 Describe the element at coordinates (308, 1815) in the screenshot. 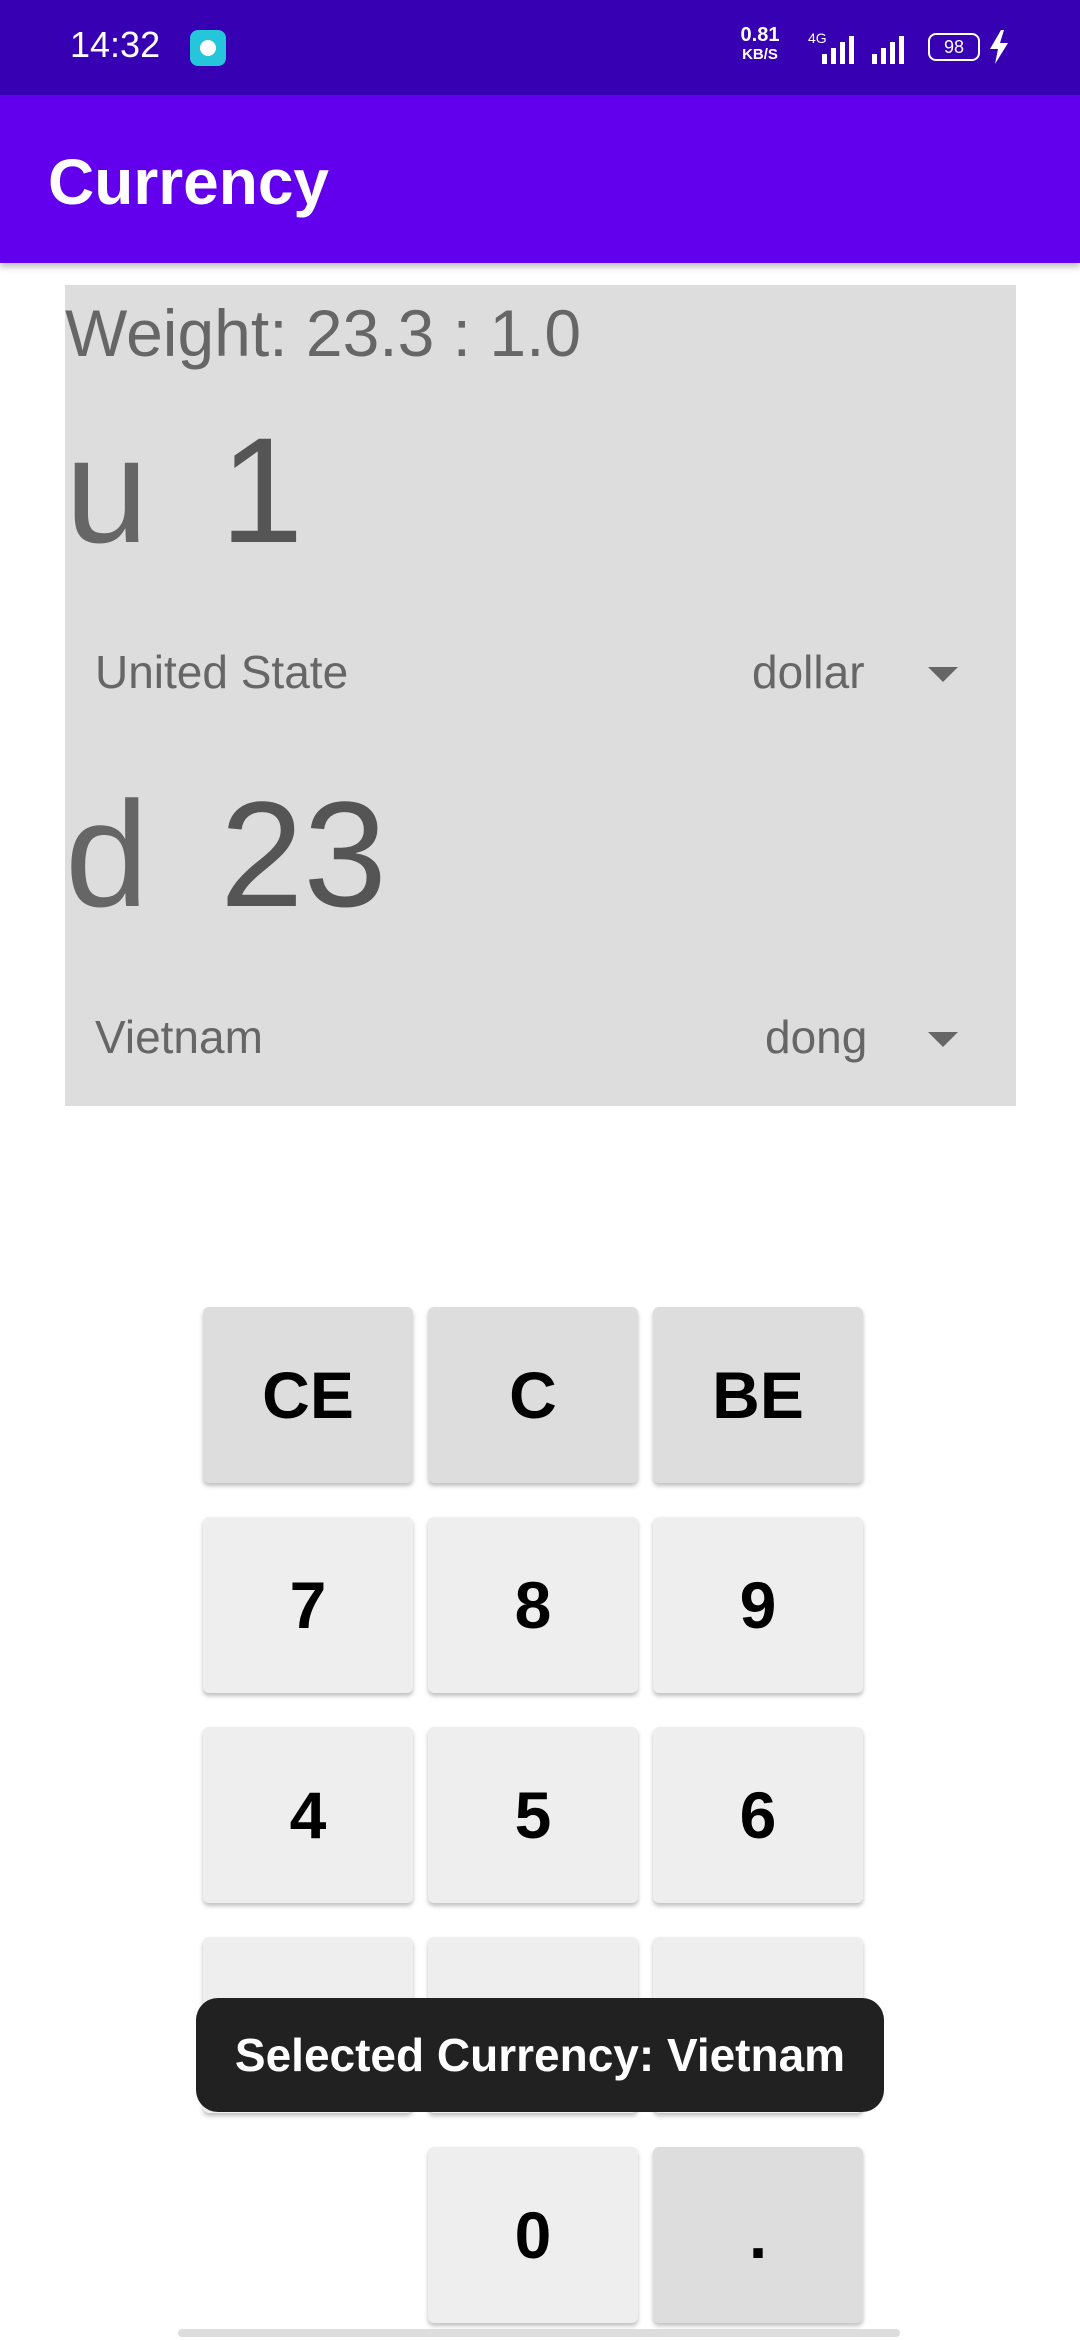

I see `key-4-button: 4` at that location.